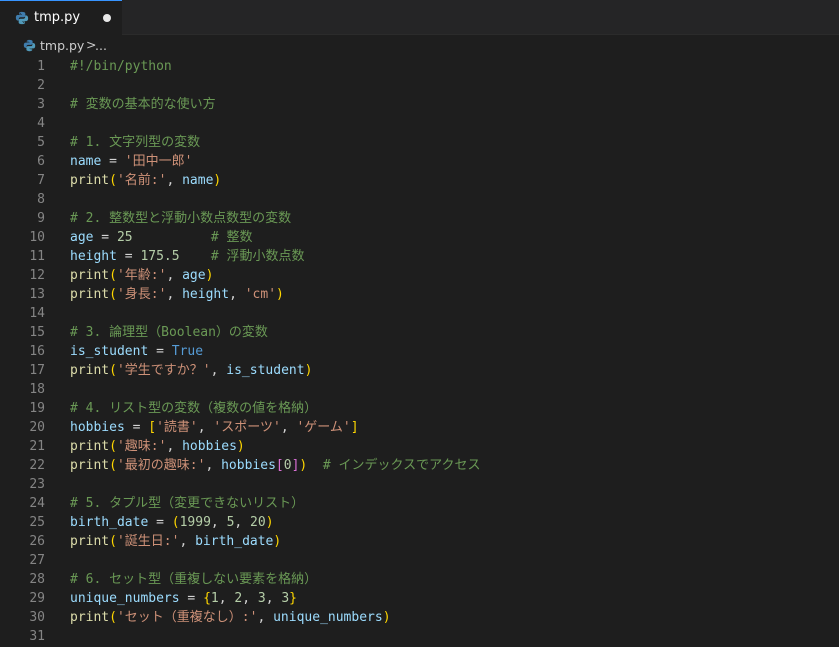 Image resolution: width=839 pixels, height=647 pixels. Describe the element at coordinates (121, 66) in the screenshot. I see `code-text: #!/bin/python` at that location.